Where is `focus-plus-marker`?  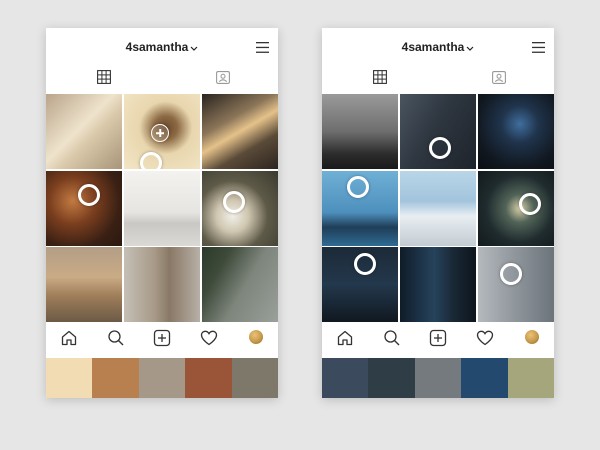
focus-plus-marker is located at coordinates (160, 133).